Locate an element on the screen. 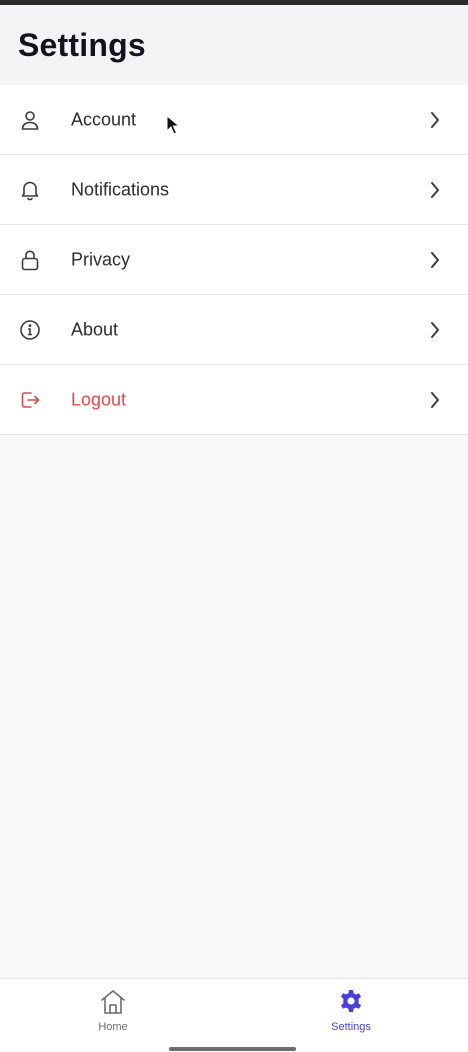  menu-item-notifications: Notifications is located at coordinates (234, 190).